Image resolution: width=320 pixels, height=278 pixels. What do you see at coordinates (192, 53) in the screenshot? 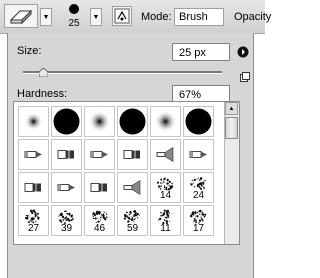
I see `size-value: 25 px` at bounding box center [192, 53].